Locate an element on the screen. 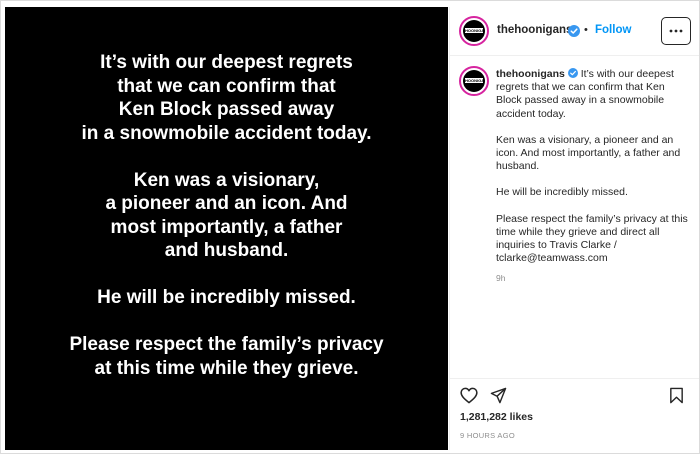 The width and height of the screenshot is (700, 454). image-paragraph-3: He will be incredibly missed. is located at coordinates (226, 297).